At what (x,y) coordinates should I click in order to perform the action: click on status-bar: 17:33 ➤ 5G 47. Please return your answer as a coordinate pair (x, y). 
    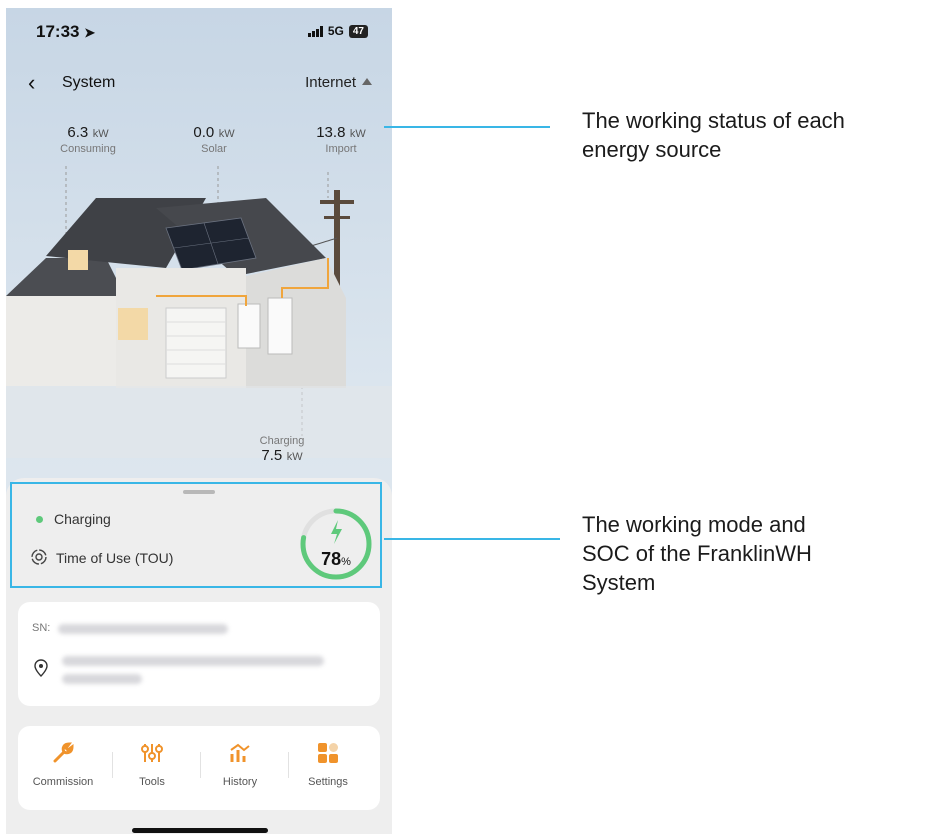
    Looking at the image, I should click on (199, 32).